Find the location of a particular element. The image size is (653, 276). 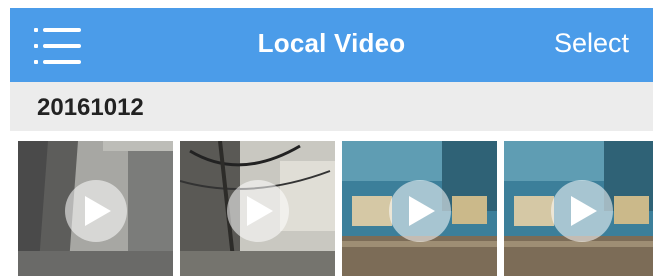

section-date-label: 20161012 is located at coordinates (90, 107).